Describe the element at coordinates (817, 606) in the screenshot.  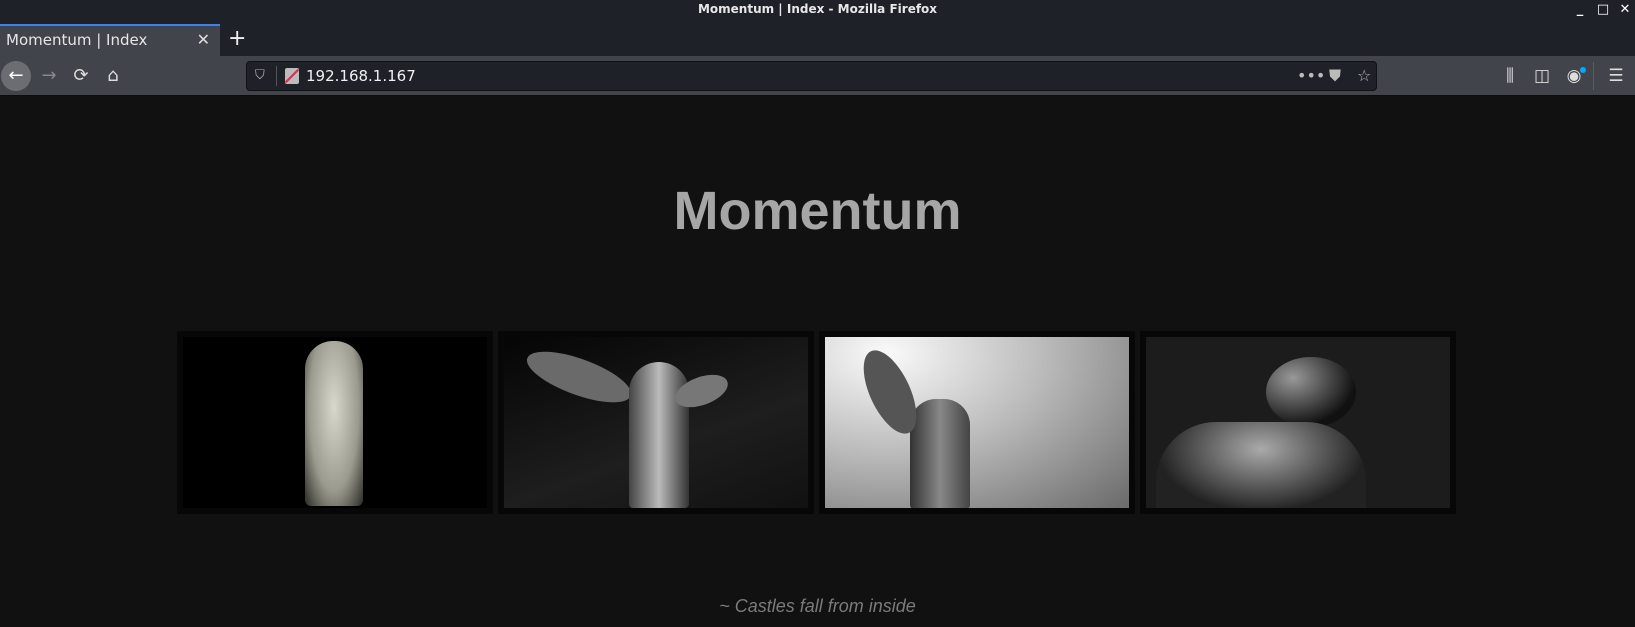
I see `quote-text: ~ Castles fall from inside` at that location.